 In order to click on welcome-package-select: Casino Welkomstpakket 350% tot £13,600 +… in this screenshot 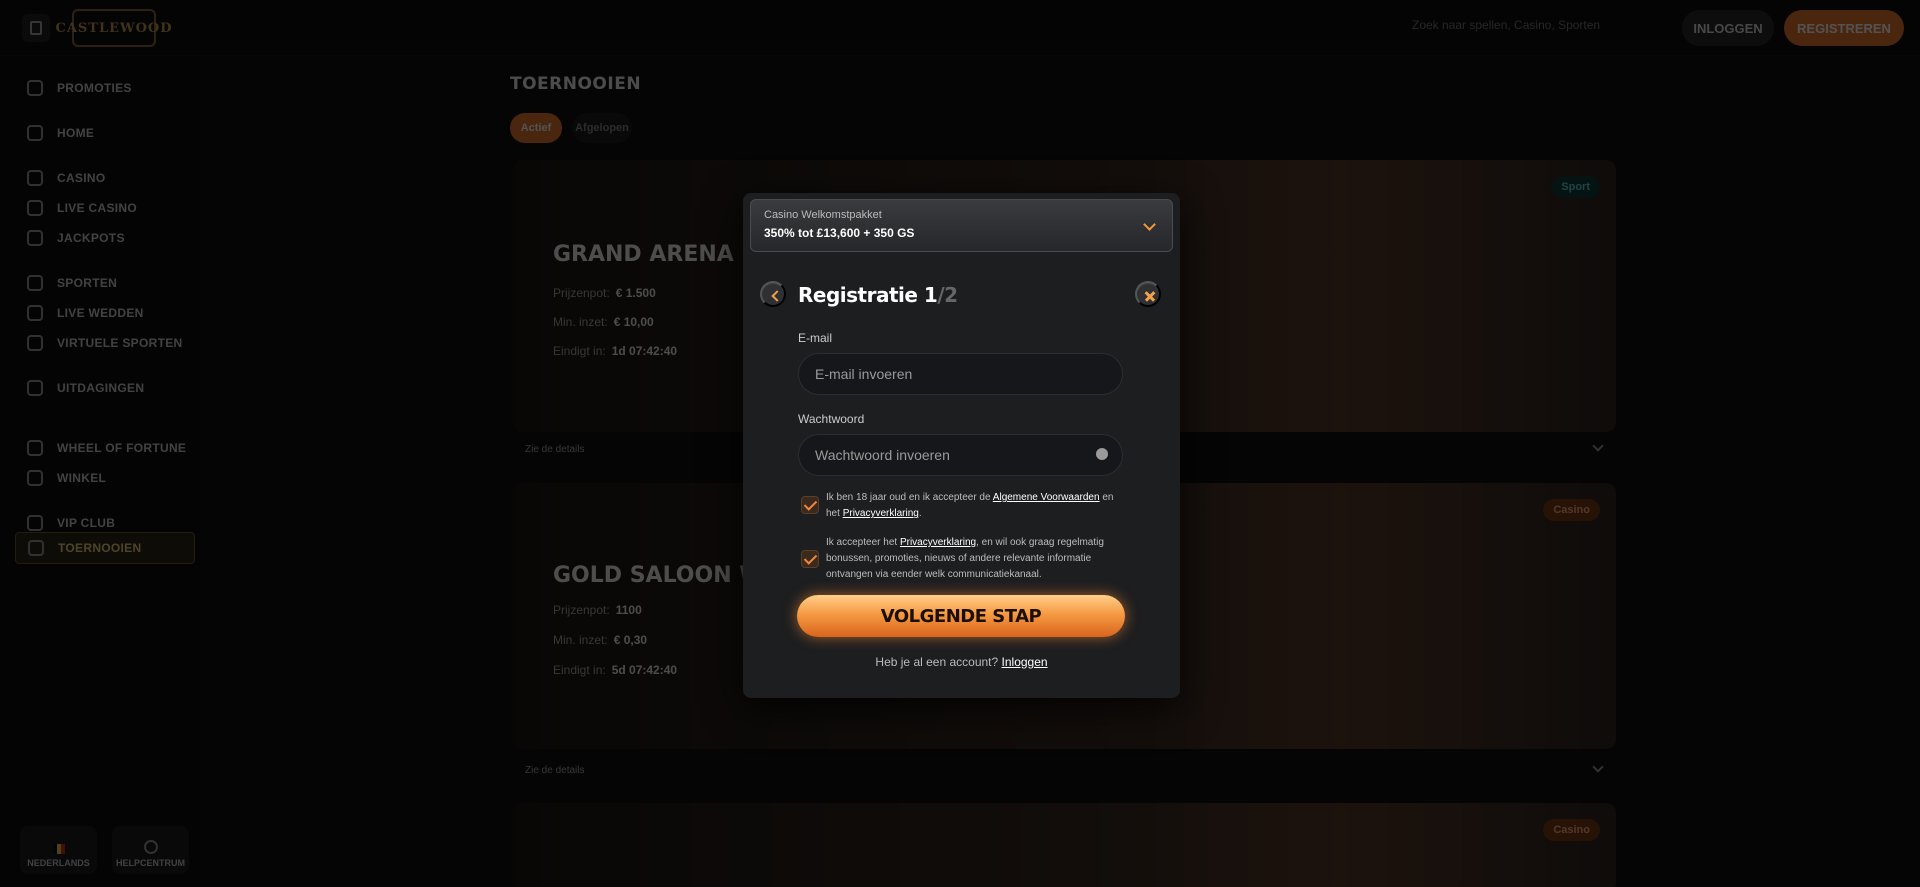, I will do `click(961, 225)`.